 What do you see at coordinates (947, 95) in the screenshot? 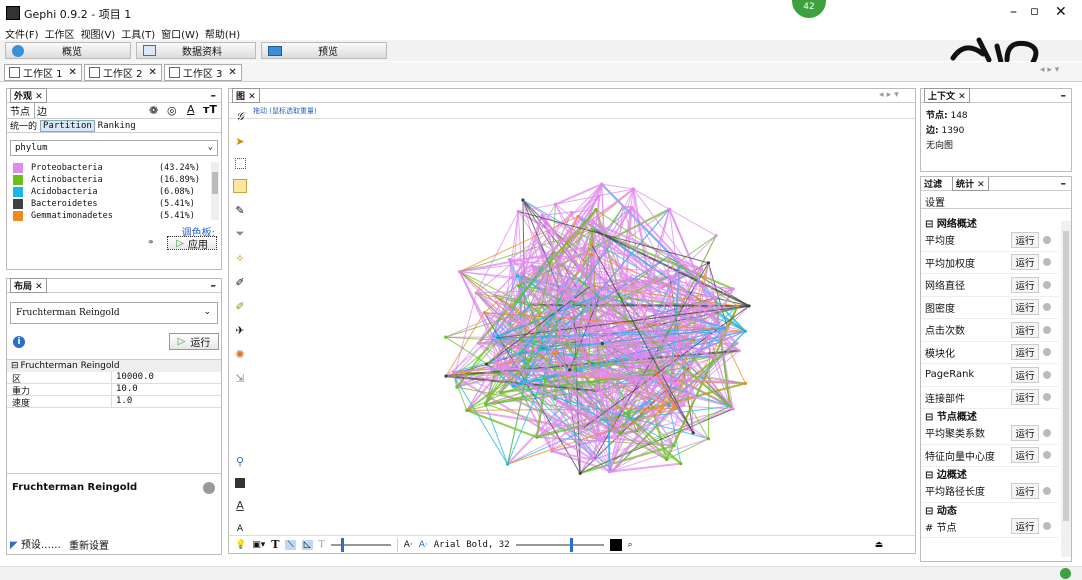
I see `context-tab: 上下文 ✕` at bounding box center [947, 95].